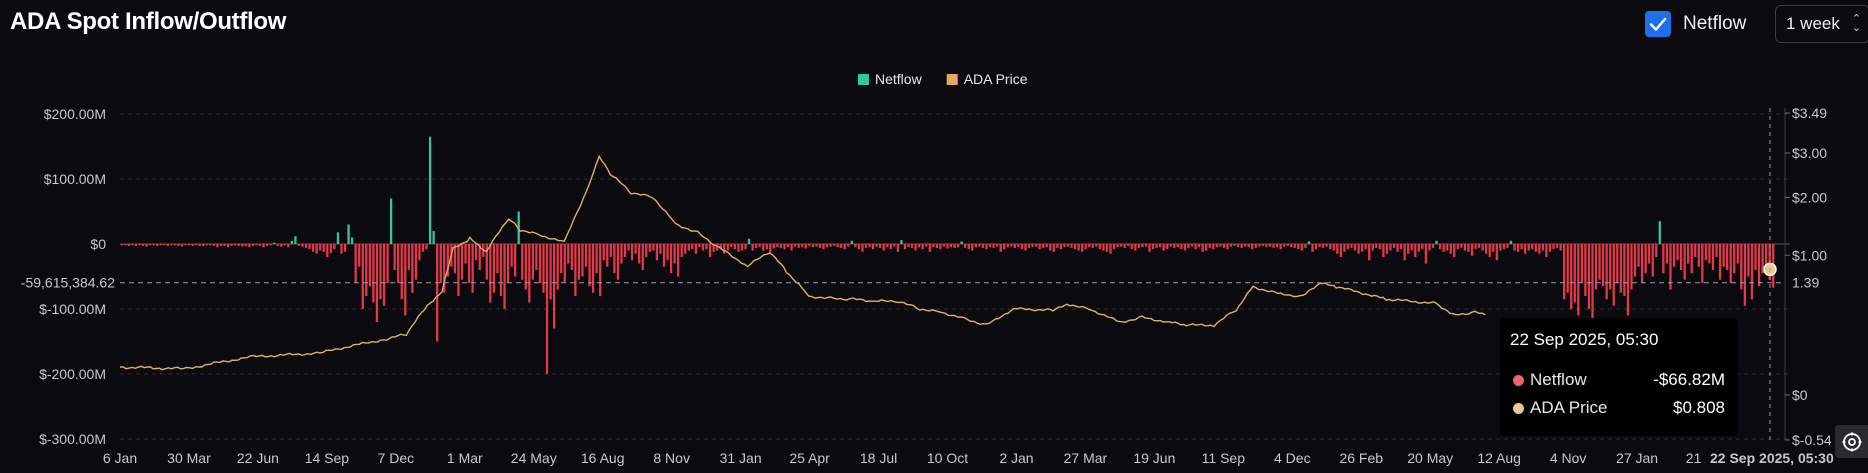  What do you see at coordinates (1851, 441) in the screenshot?
I see `chart-settings-button` at bounding box center [1851, 441].